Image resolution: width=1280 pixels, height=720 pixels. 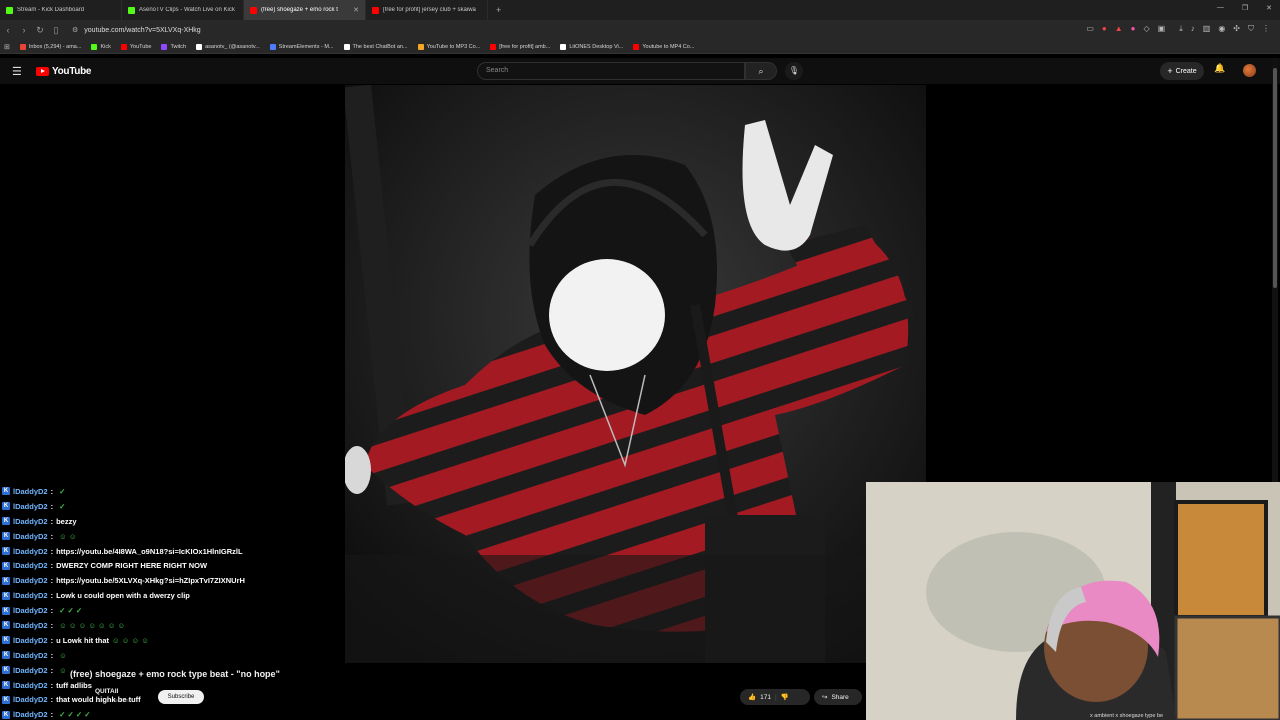 What do you see at coordinates (17, 71) in the screenshot?
I see `menu-icon: ☰` at bounding box center [17, 71].